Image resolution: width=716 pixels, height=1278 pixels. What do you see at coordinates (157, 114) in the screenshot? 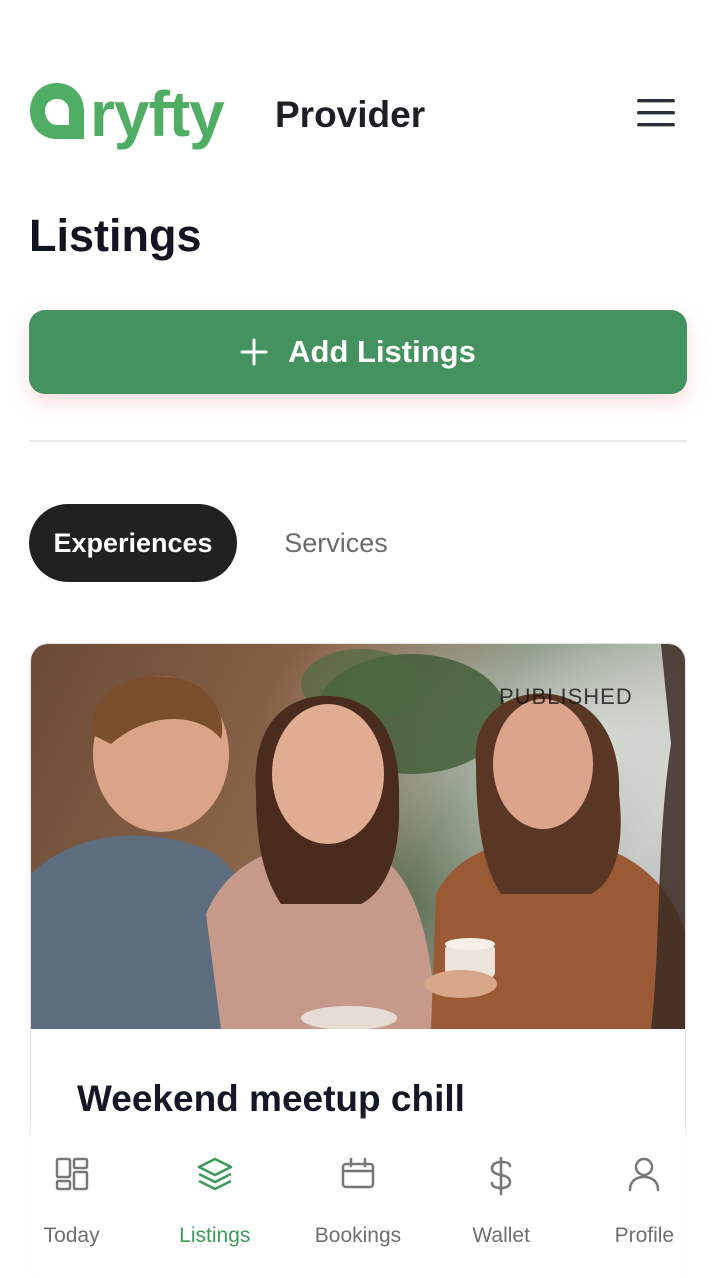
I see `logo-wordmark: ryfty` at bounding box center [157, 114].